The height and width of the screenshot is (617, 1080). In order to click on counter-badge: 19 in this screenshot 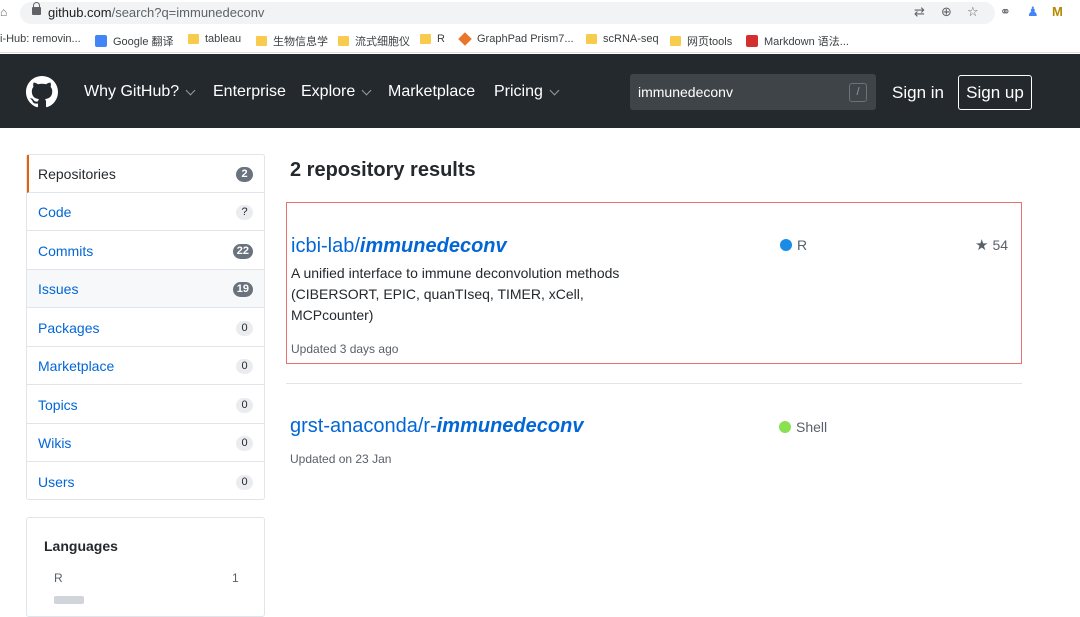, I will do `click(242, 289)`.